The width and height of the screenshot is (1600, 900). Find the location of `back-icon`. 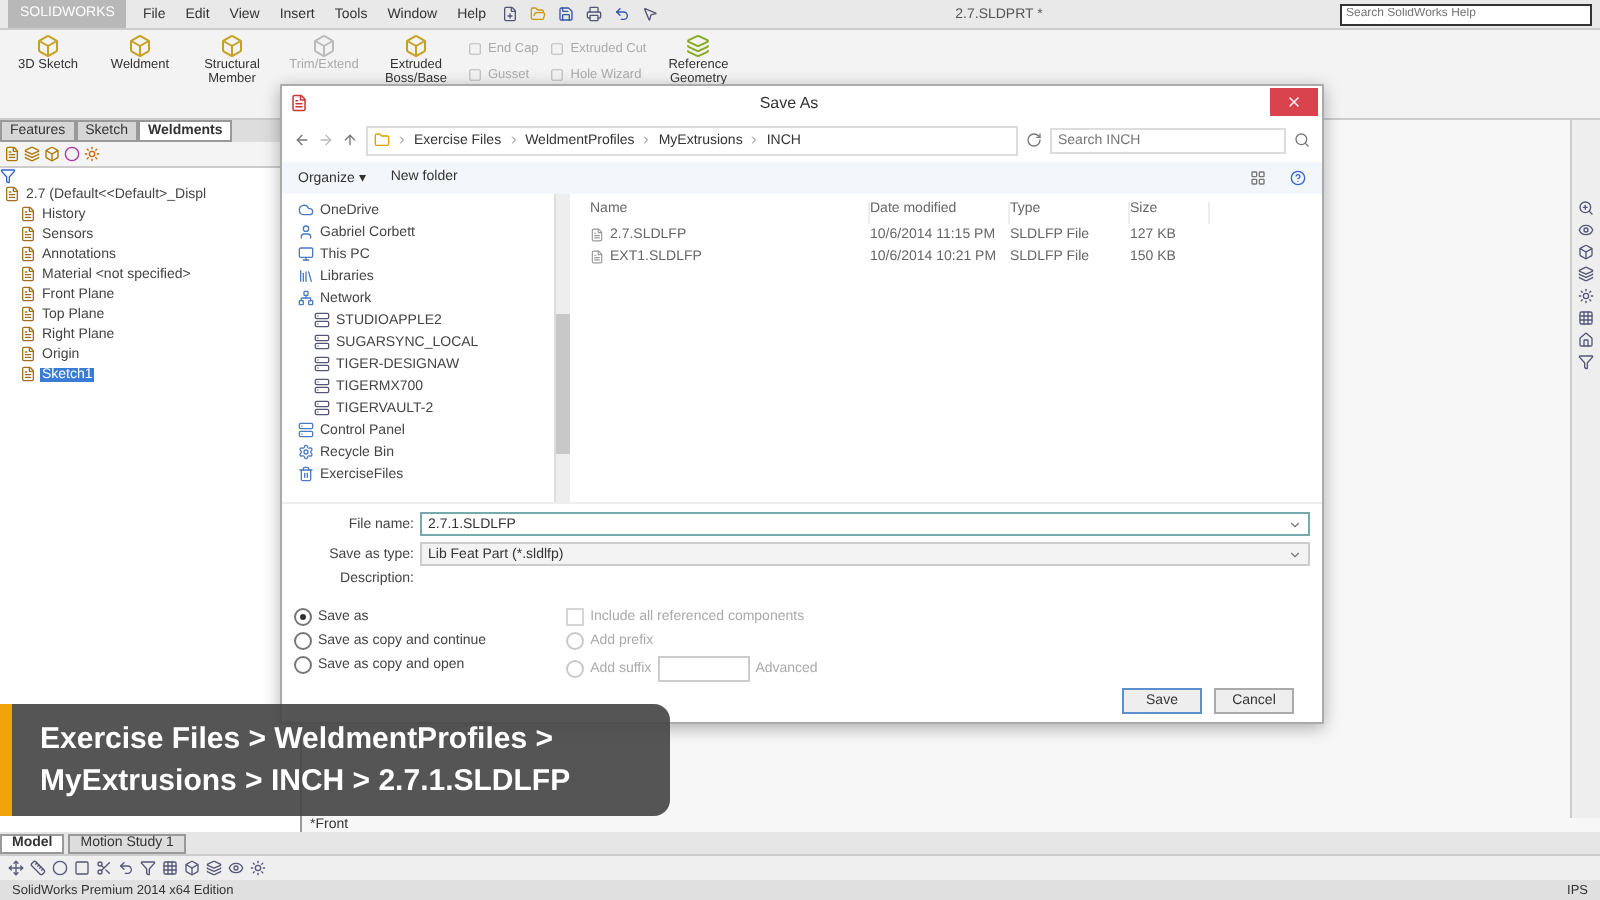

back-icon is located at coordinates (302, 140).